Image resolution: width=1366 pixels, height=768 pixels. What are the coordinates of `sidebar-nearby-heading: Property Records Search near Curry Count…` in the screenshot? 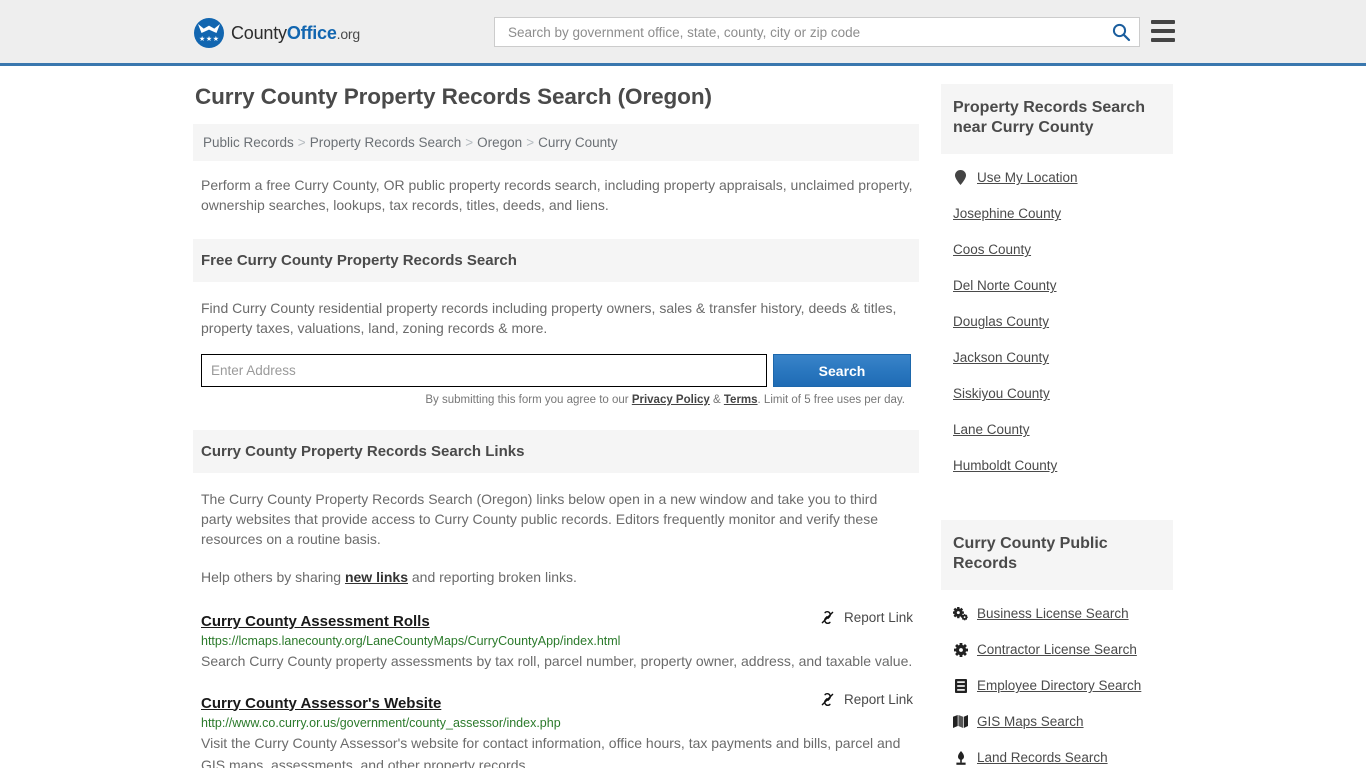 It's located at (1057, 119).